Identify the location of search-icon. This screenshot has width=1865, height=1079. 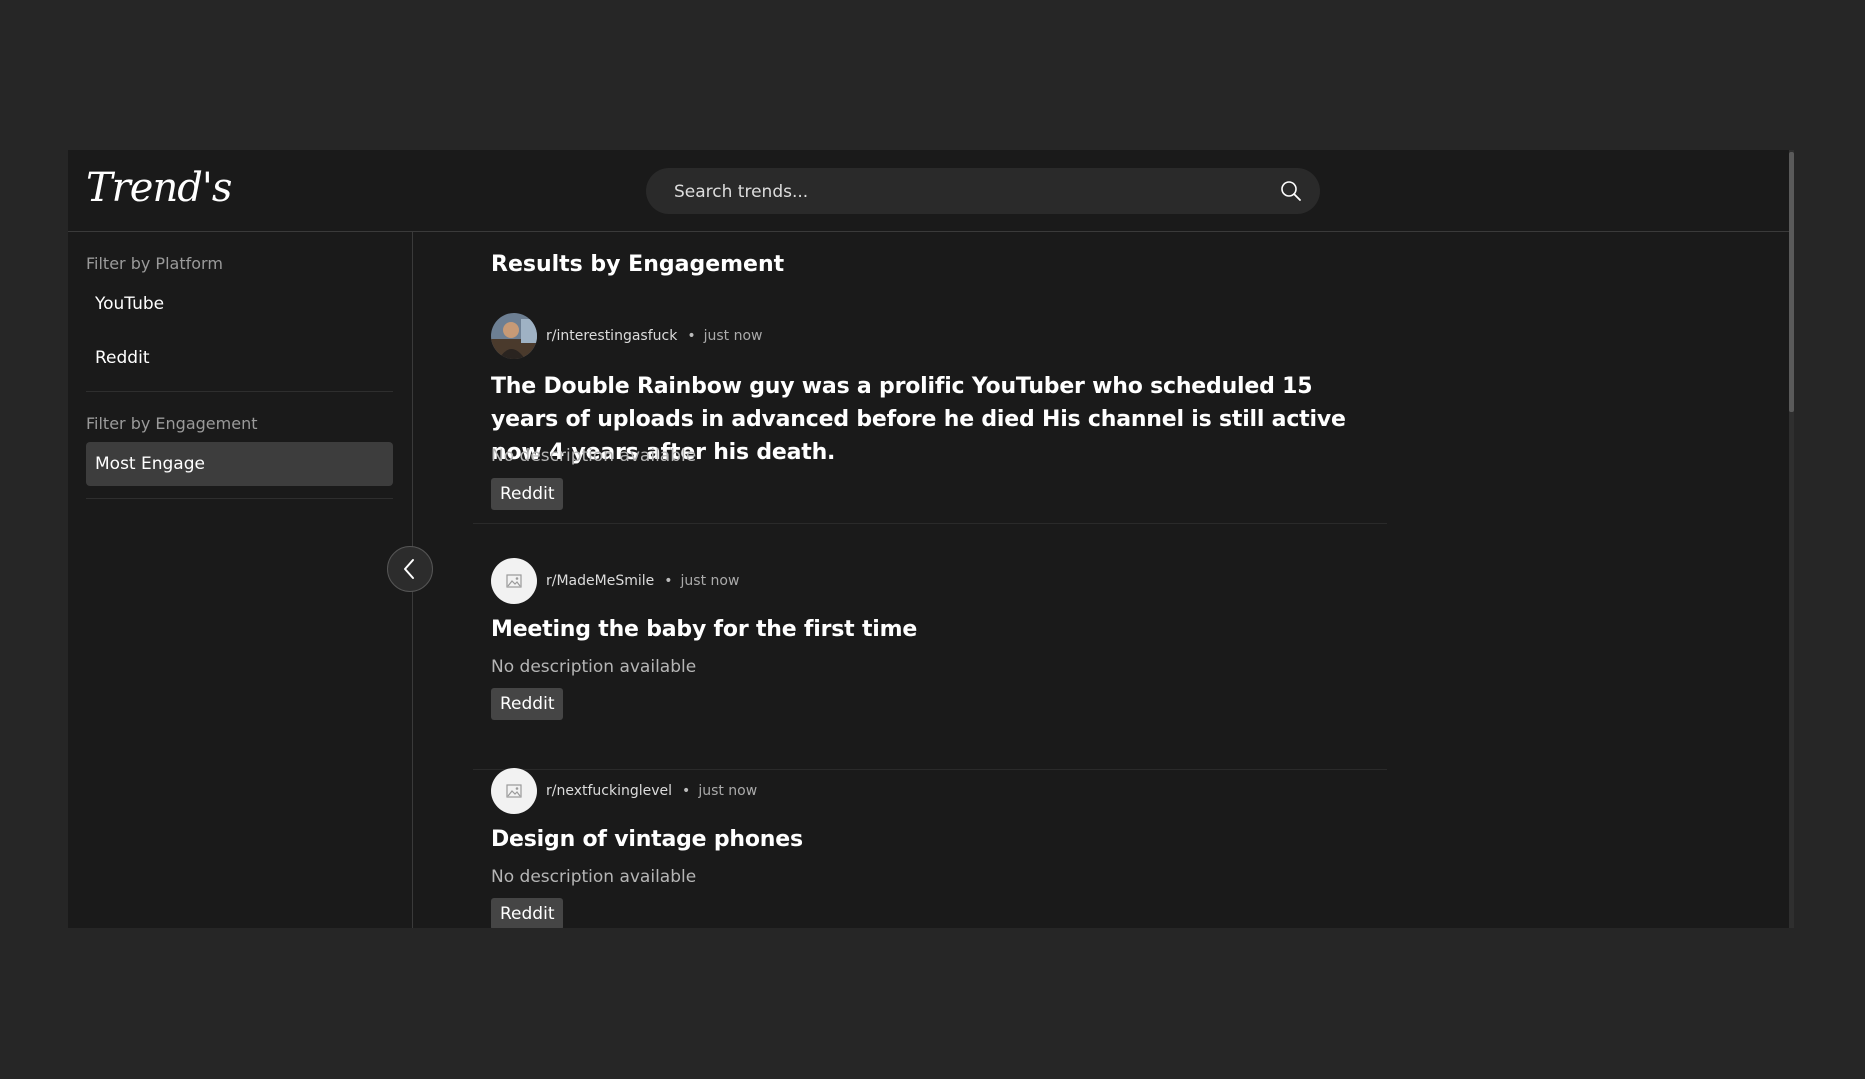
(1291, 191).